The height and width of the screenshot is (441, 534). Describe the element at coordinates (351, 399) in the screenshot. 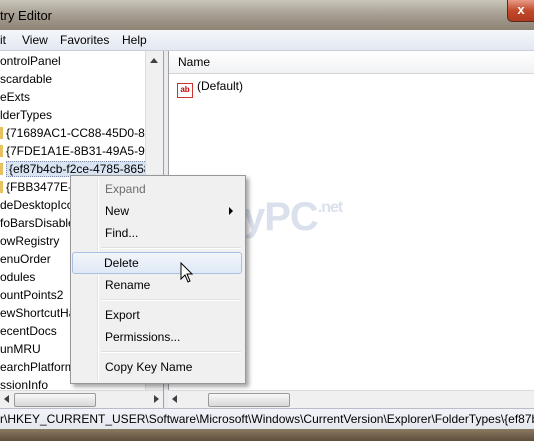

I see `values-horizontal-scrollbar` at that location.